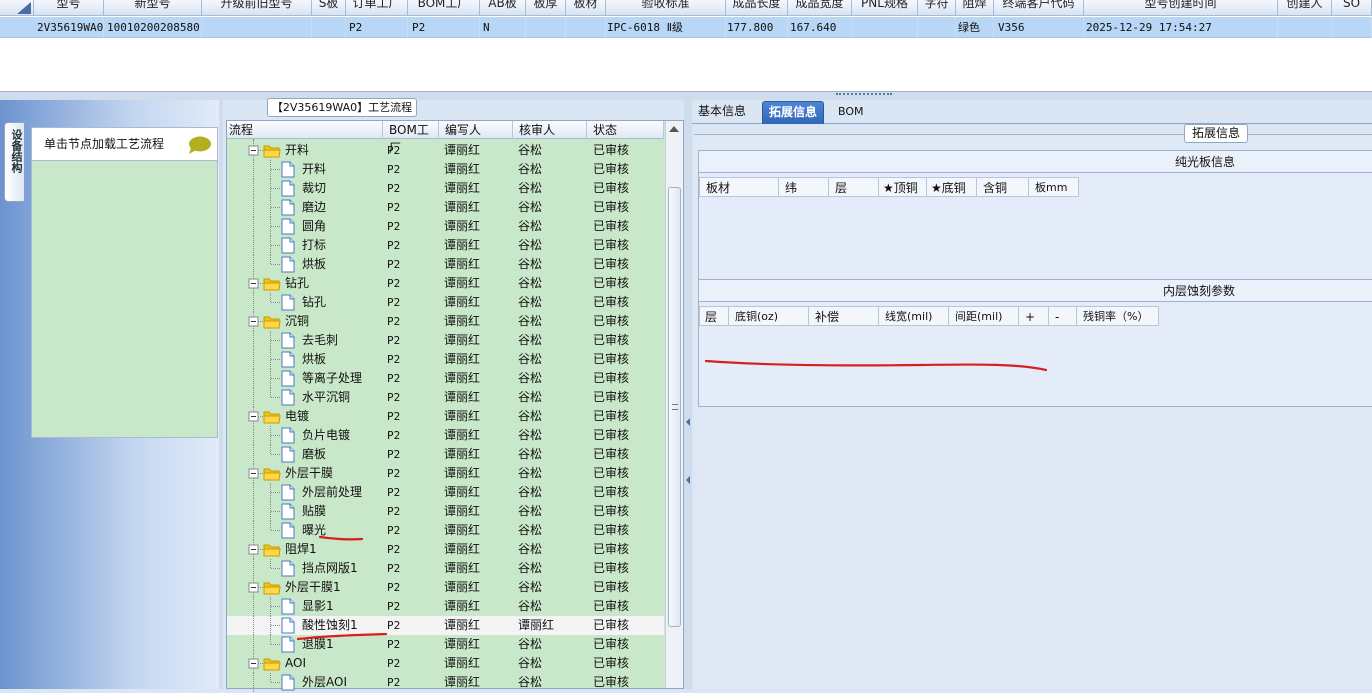 The image size is (1372, 693). Describe the element at coordinates (445, 435) in the screenshot. I see `flow-tree-row: 负片电镀 P2 谭丽红 谷松 已审核` at that location.